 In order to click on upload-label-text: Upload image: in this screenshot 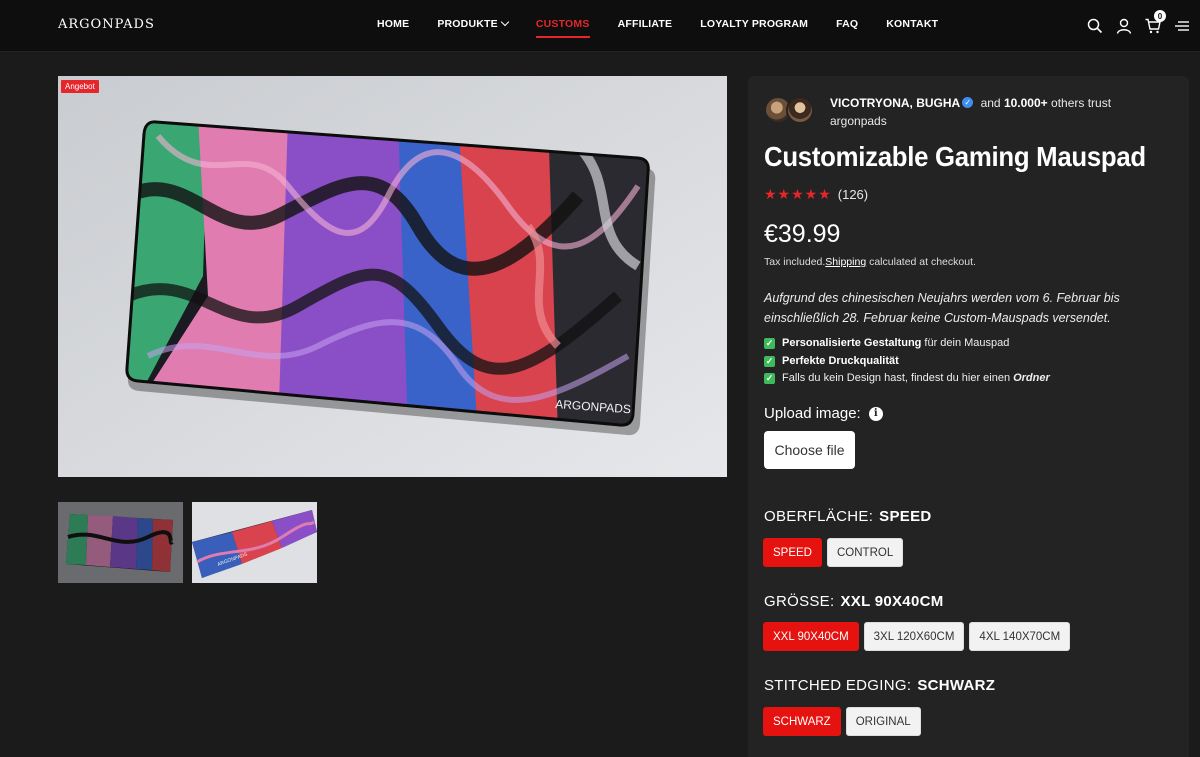, I will do `click(812, 413)`.